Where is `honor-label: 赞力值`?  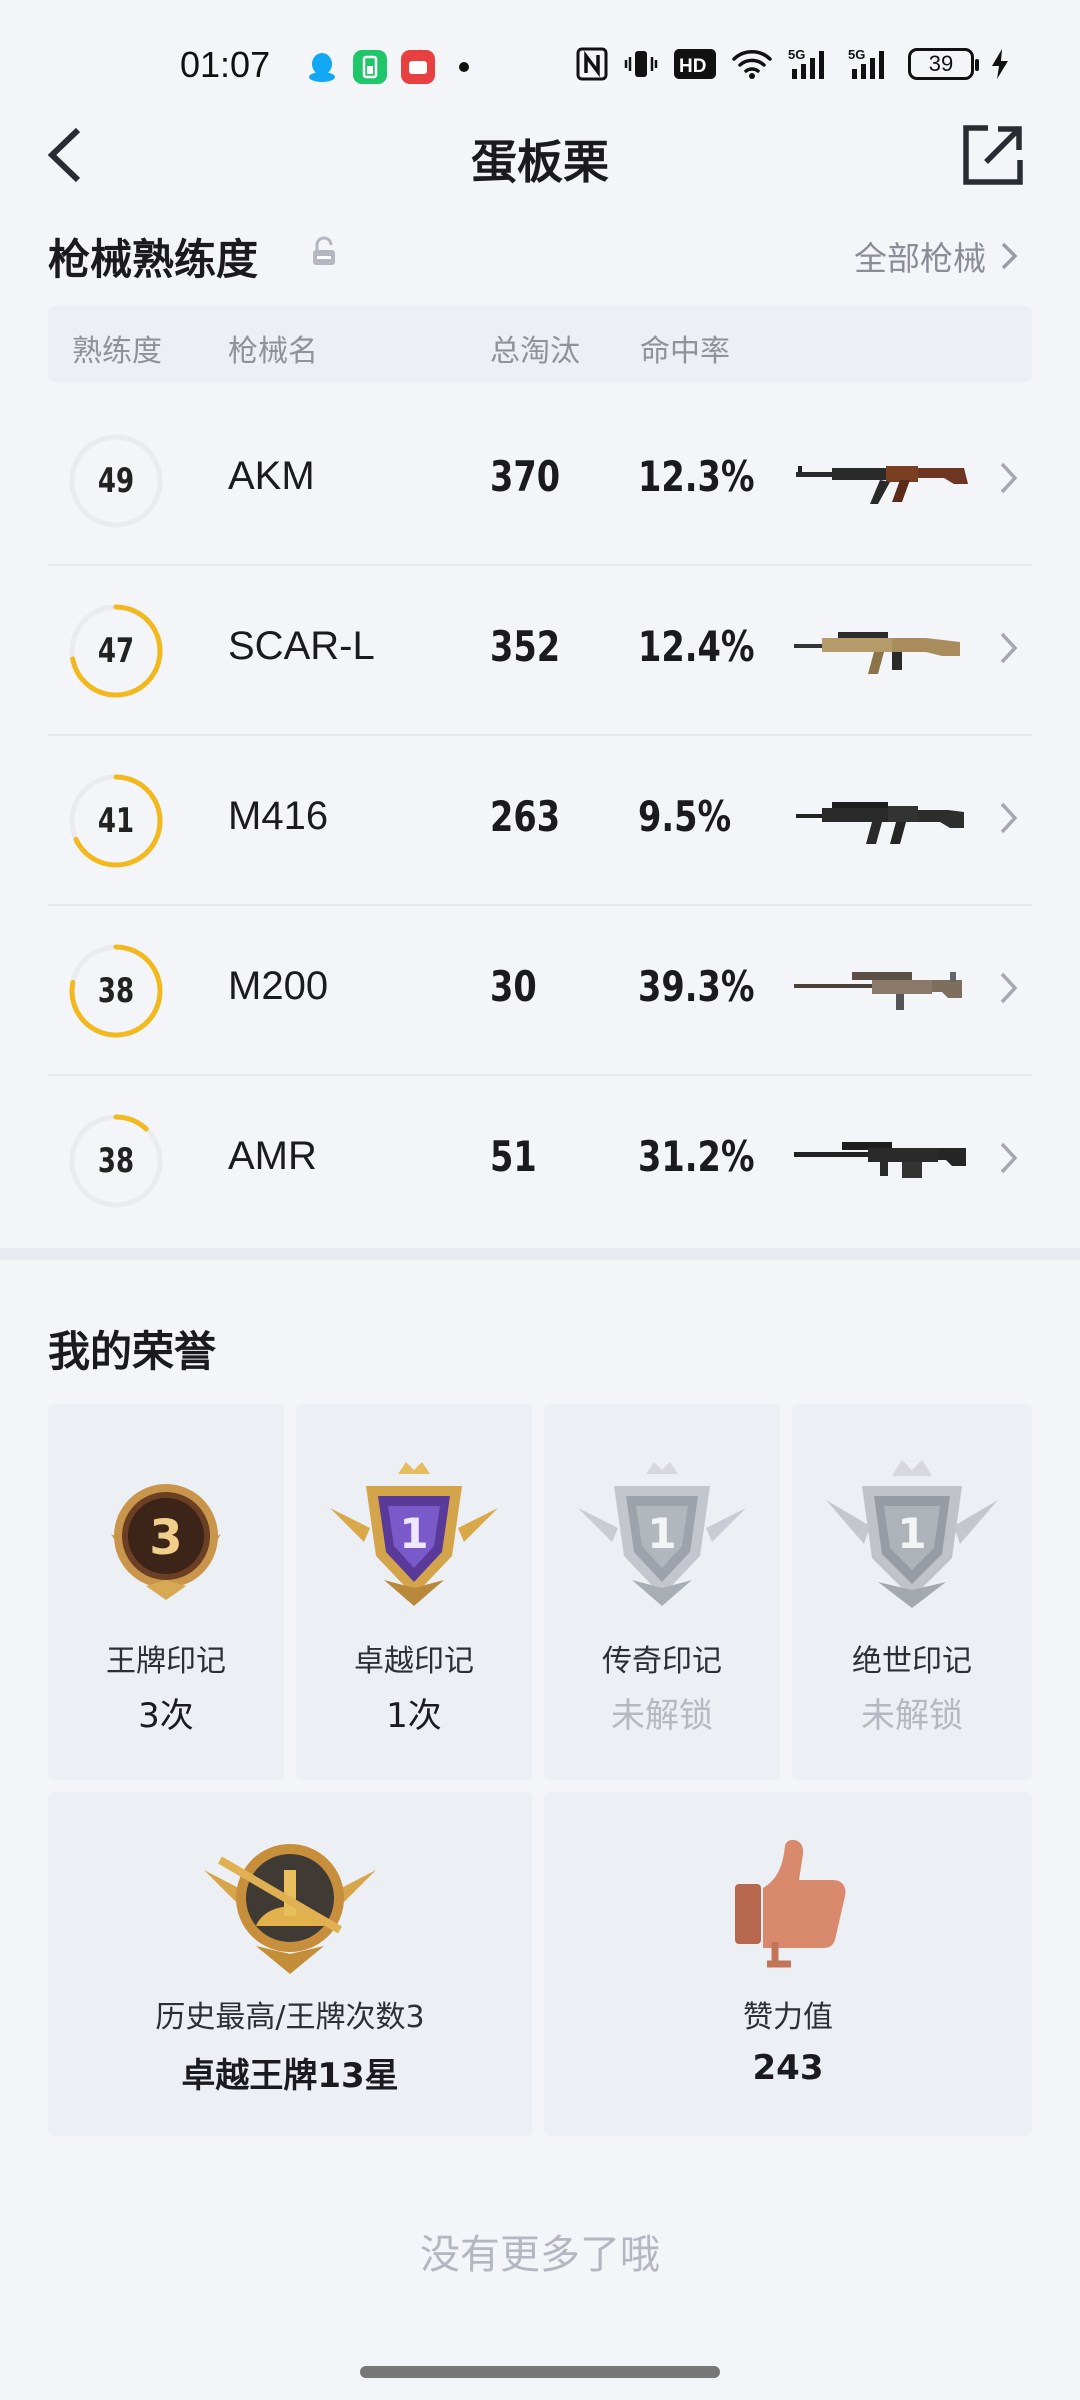 honor-label: 赞力值 is located at coordinates (788, 2017).